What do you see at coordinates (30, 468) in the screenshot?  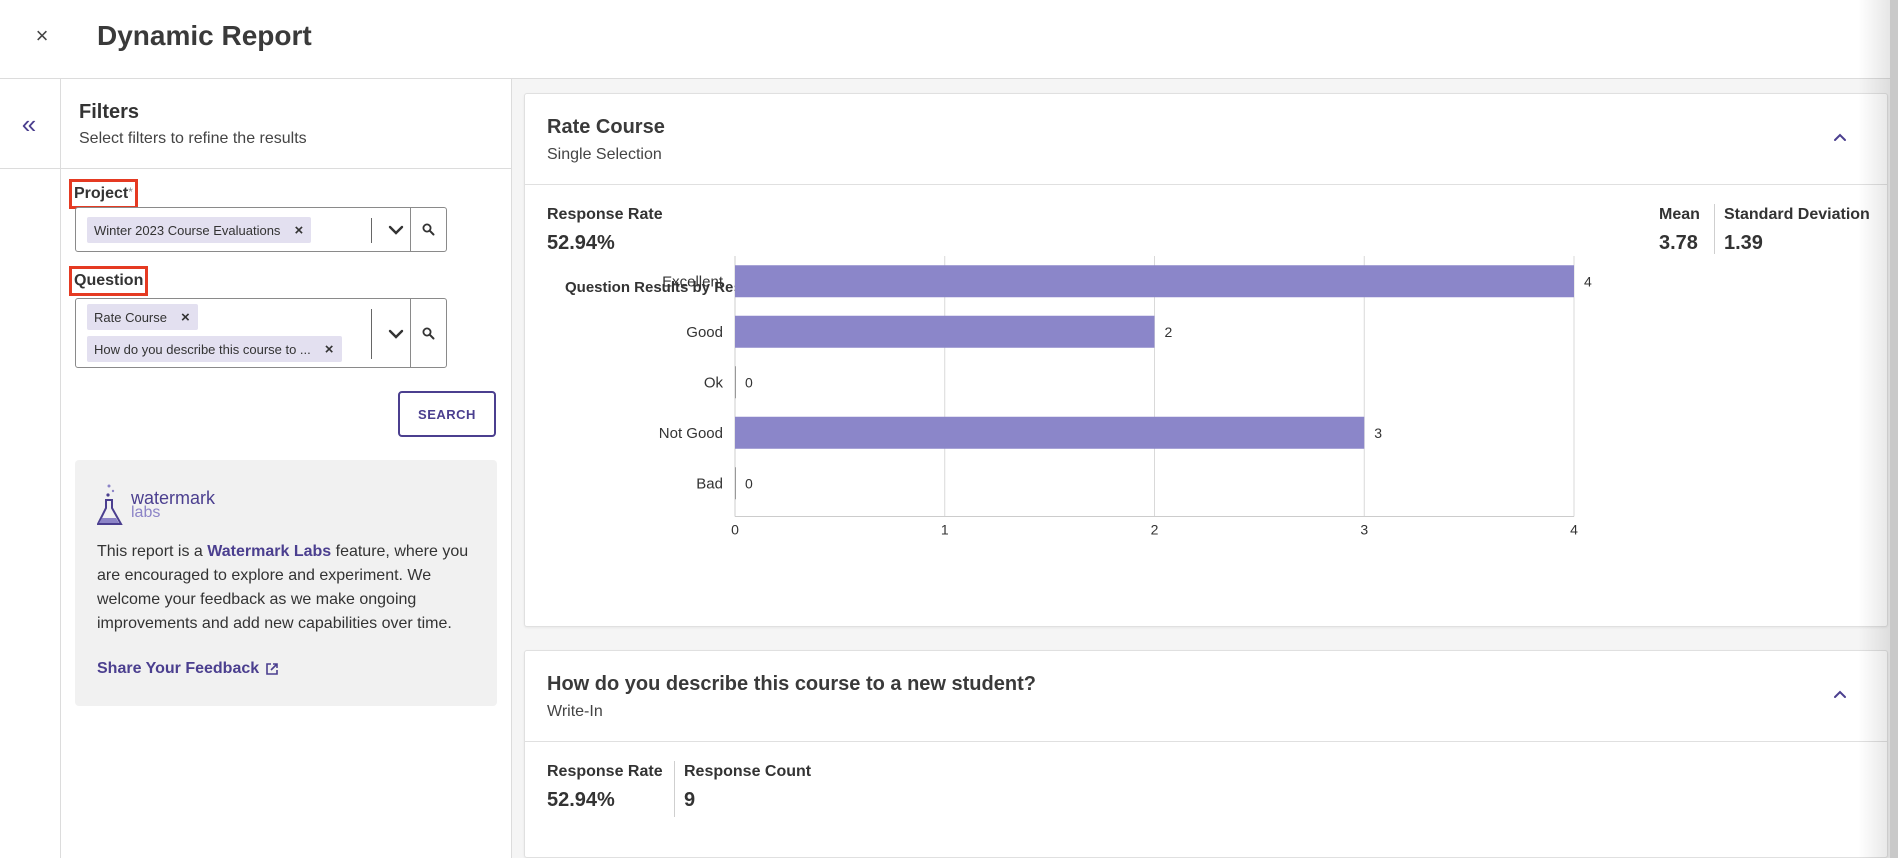 I see `collapse-strip: «` at bounding box center [30, 468].